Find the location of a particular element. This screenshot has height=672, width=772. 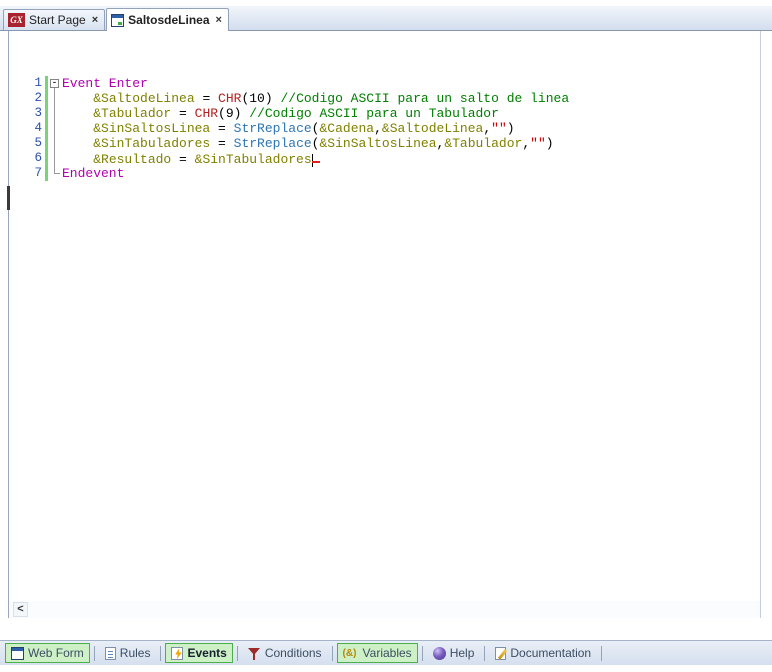

line-number: 6 is located at coordinates (27, 158).